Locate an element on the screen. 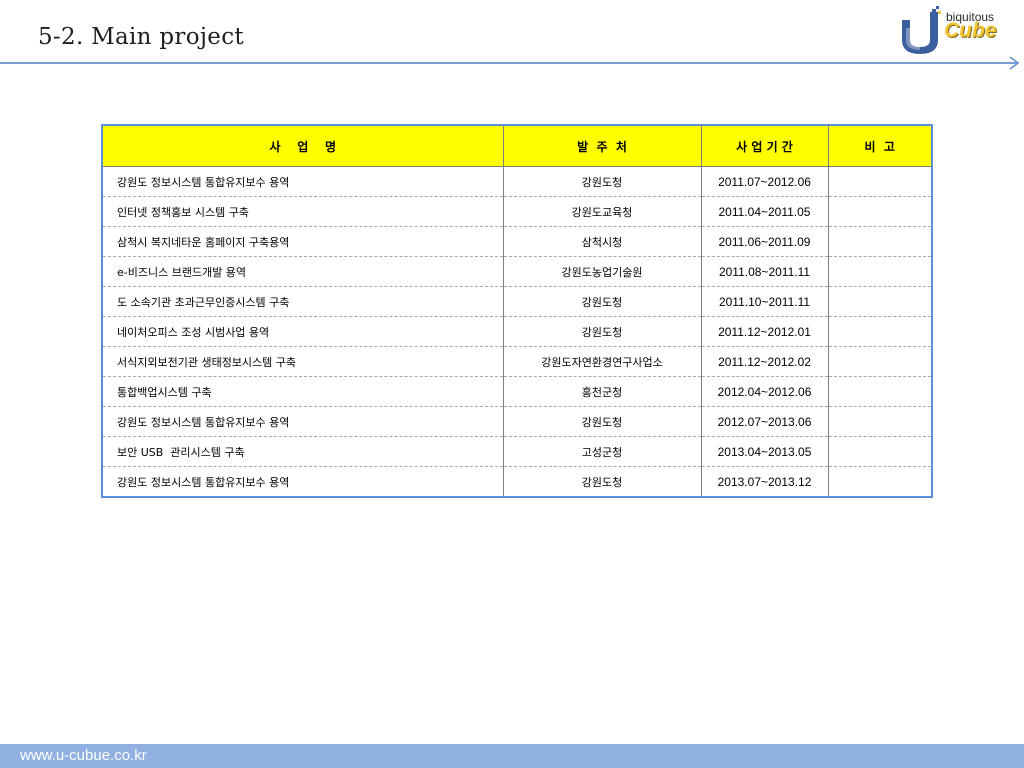 This screenshot has height=768, width=1024. cell-client: 강원도자연환경연구사업소 is located at coordinates (602, 361).